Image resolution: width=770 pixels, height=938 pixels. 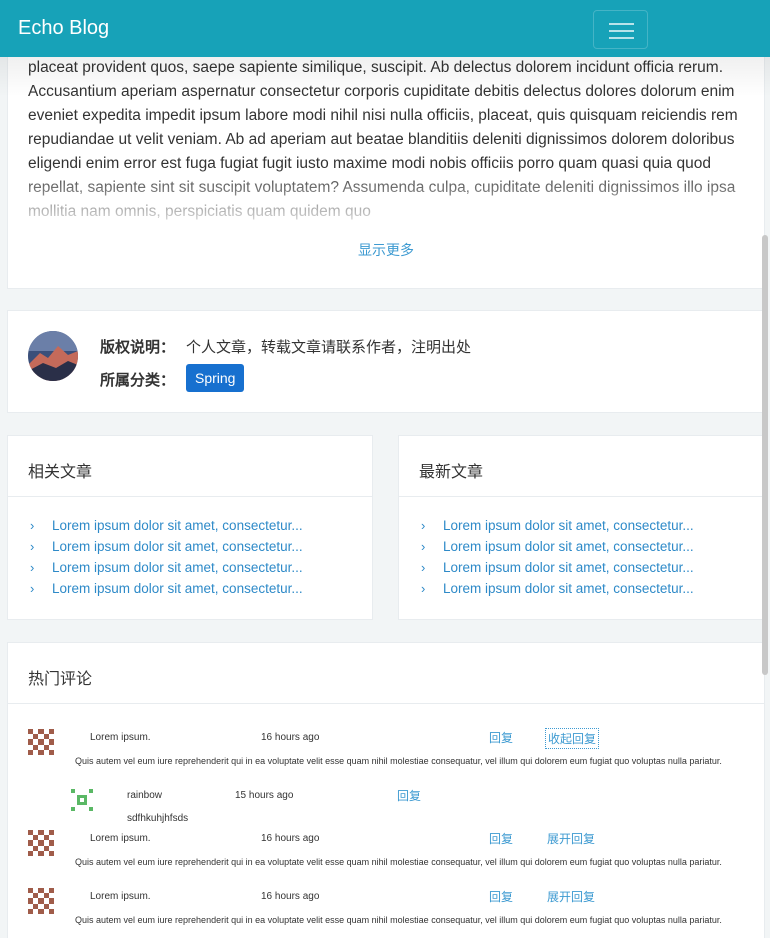 What do you see at coordinates (765, 455) in the screenshot?
I see `page-scrollbar` at bounding box center [765, 455].